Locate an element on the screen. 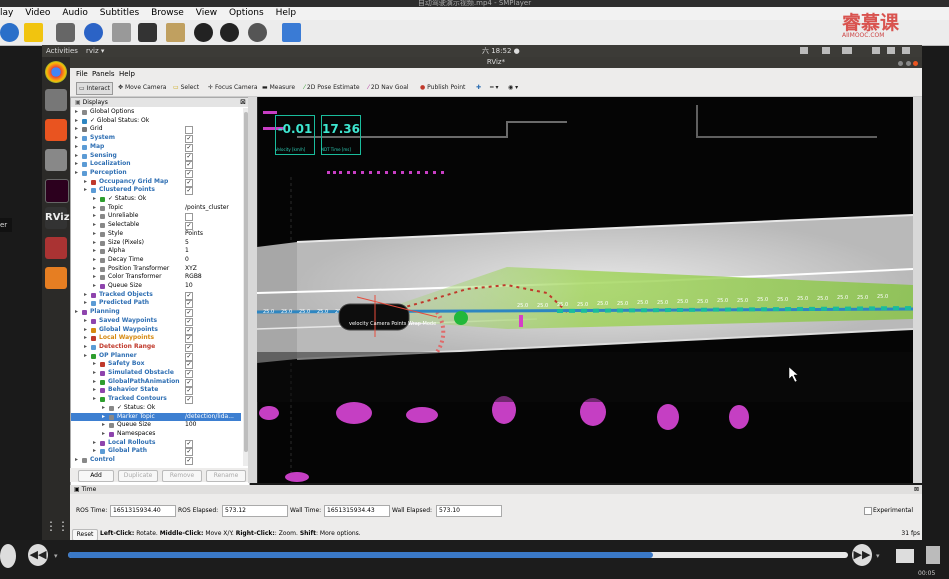 Image resolution: width=949 pixels, height=579 pixels. tree-row: ▸ GlobalPathAnimation ✓ is located at coordinates (156, 382).